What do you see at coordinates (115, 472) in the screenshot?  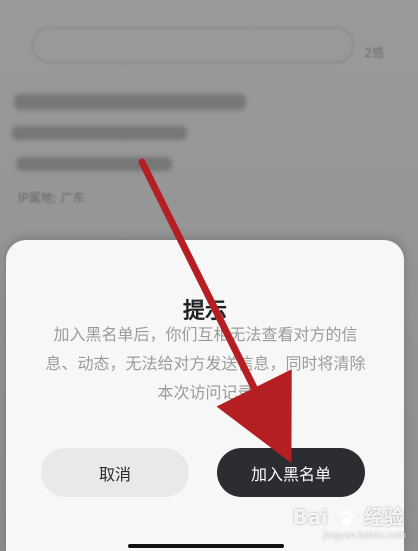 I see `cancel-button: 取消` at bounding box center [115, 472].